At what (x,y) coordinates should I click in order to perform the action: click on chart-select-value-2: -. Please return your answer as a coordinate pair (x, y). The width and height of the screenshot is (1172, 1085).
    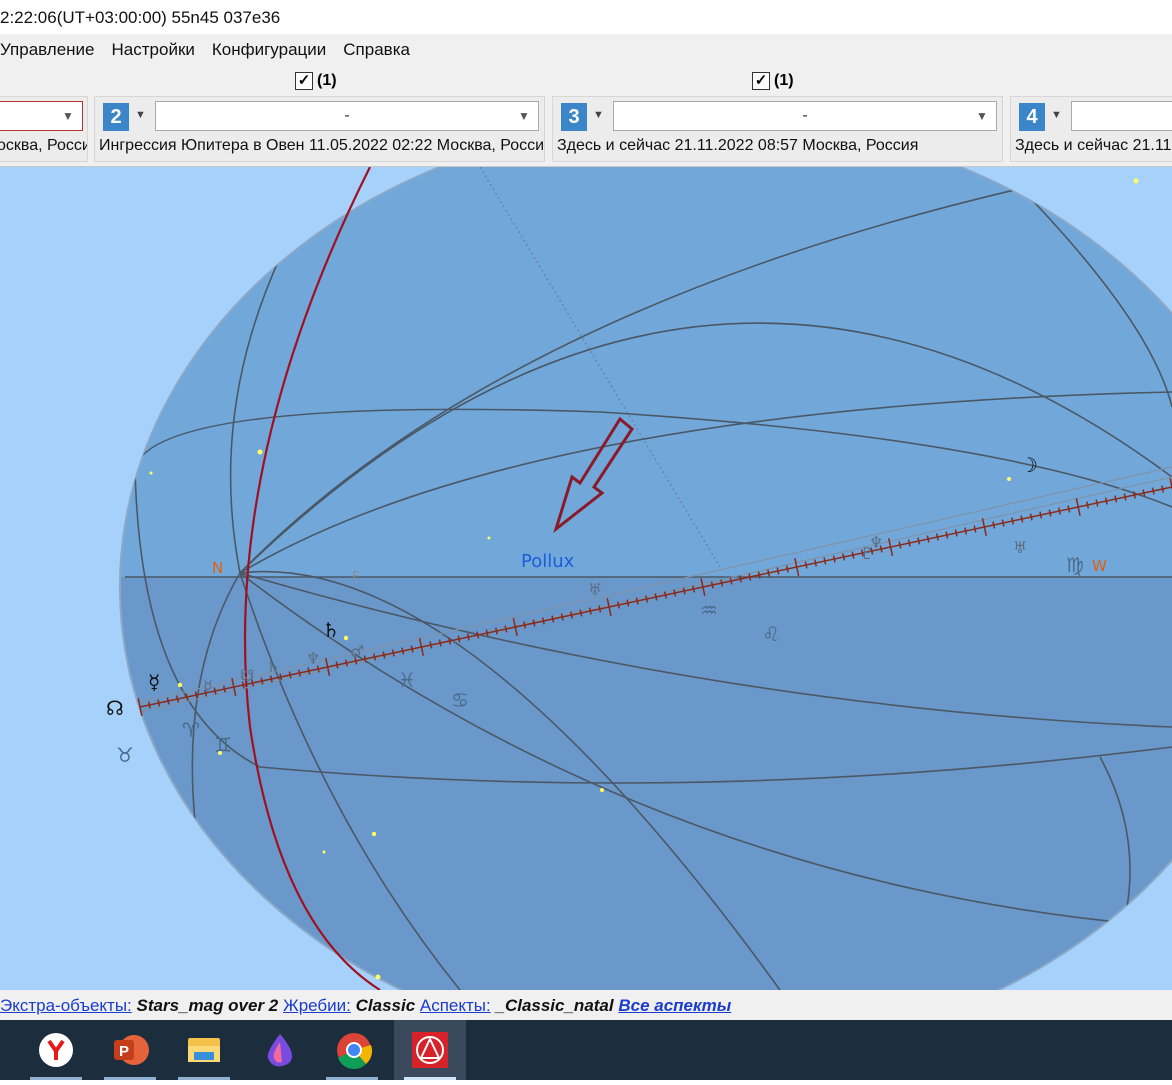
    Looking at the image, I should click on (347, 115).